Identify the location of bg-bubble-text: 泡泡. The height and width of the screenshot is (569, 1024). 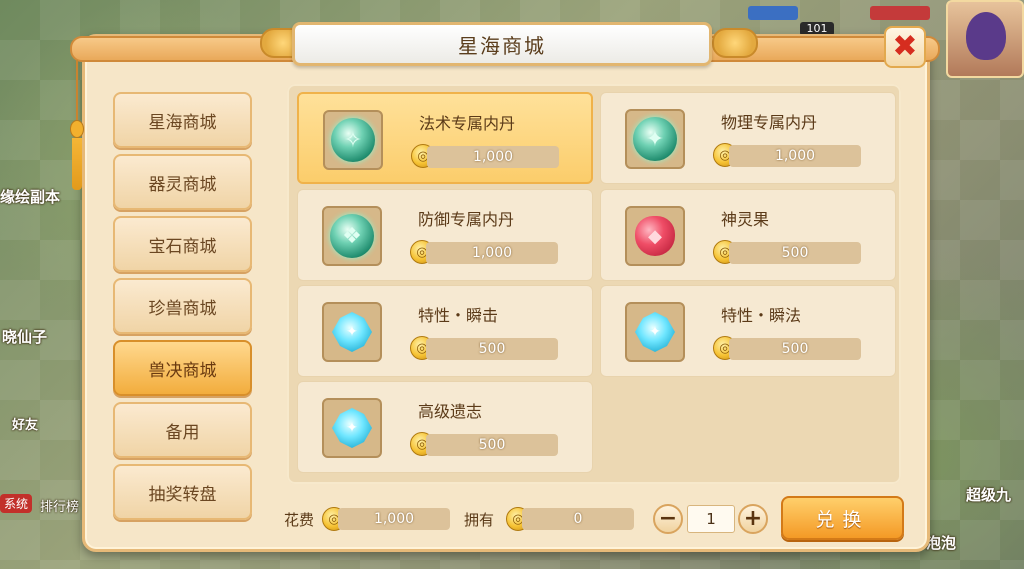
(941, 543).